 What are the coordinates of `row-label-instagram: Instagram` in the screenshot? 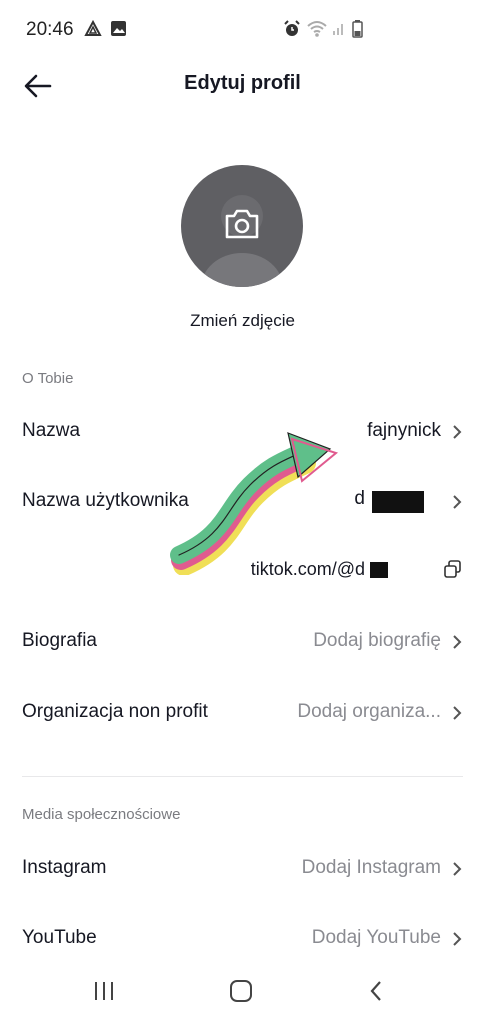 It's located at (64, 868).